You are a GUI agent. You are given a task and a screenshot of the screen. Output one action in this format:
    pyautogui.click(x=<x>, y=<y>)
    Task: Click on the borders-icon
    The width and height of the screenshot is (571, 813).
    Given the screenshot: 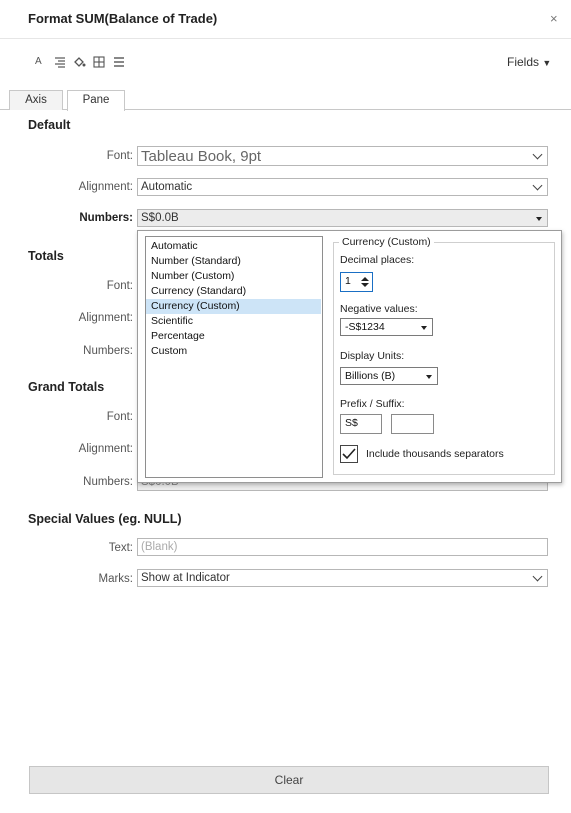 What is the action you would take?
    pyautogui.click(x=99, y=63)
    